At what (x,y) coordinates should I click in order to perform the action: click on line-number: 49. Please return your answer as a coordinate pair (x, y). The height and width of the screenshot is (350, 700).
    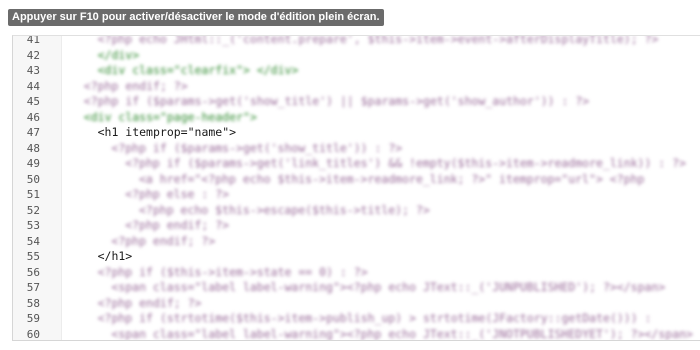
    Looking at the image, I should click on (33, 163).